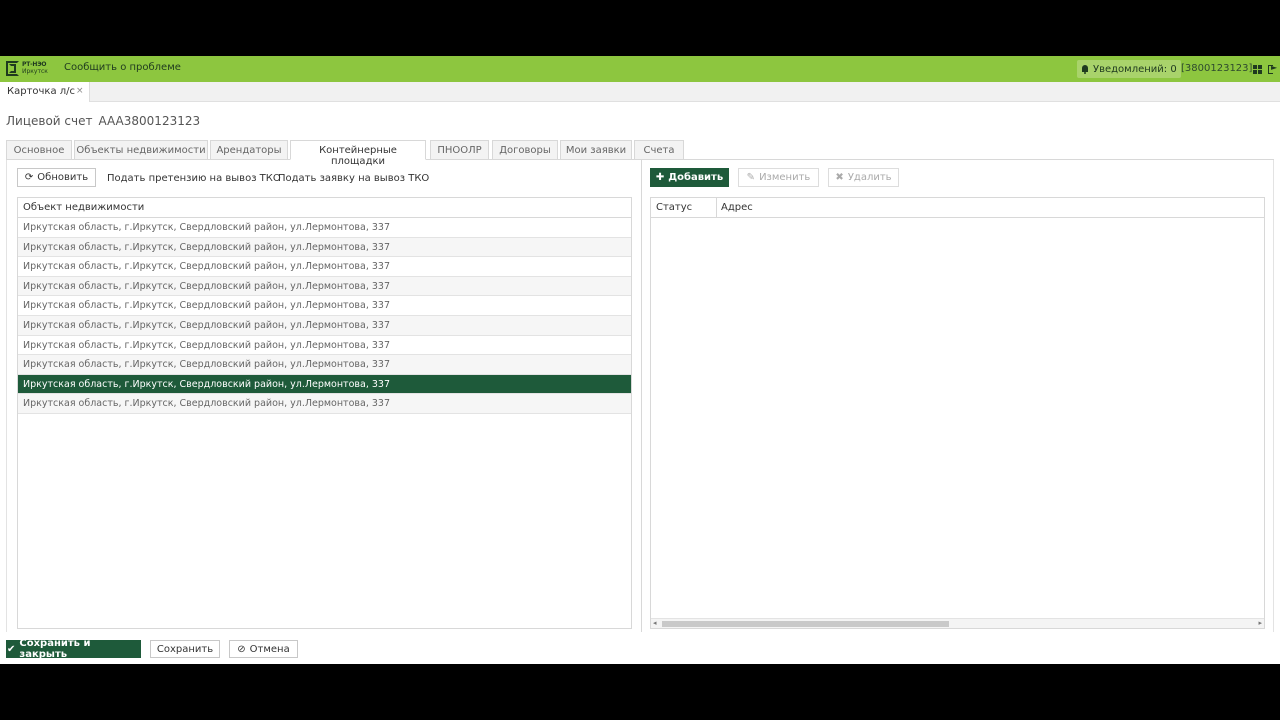  Describe the element at coordinates (957, 208) in the screenshot. I see `table-header: Статус Адрес` at that location.